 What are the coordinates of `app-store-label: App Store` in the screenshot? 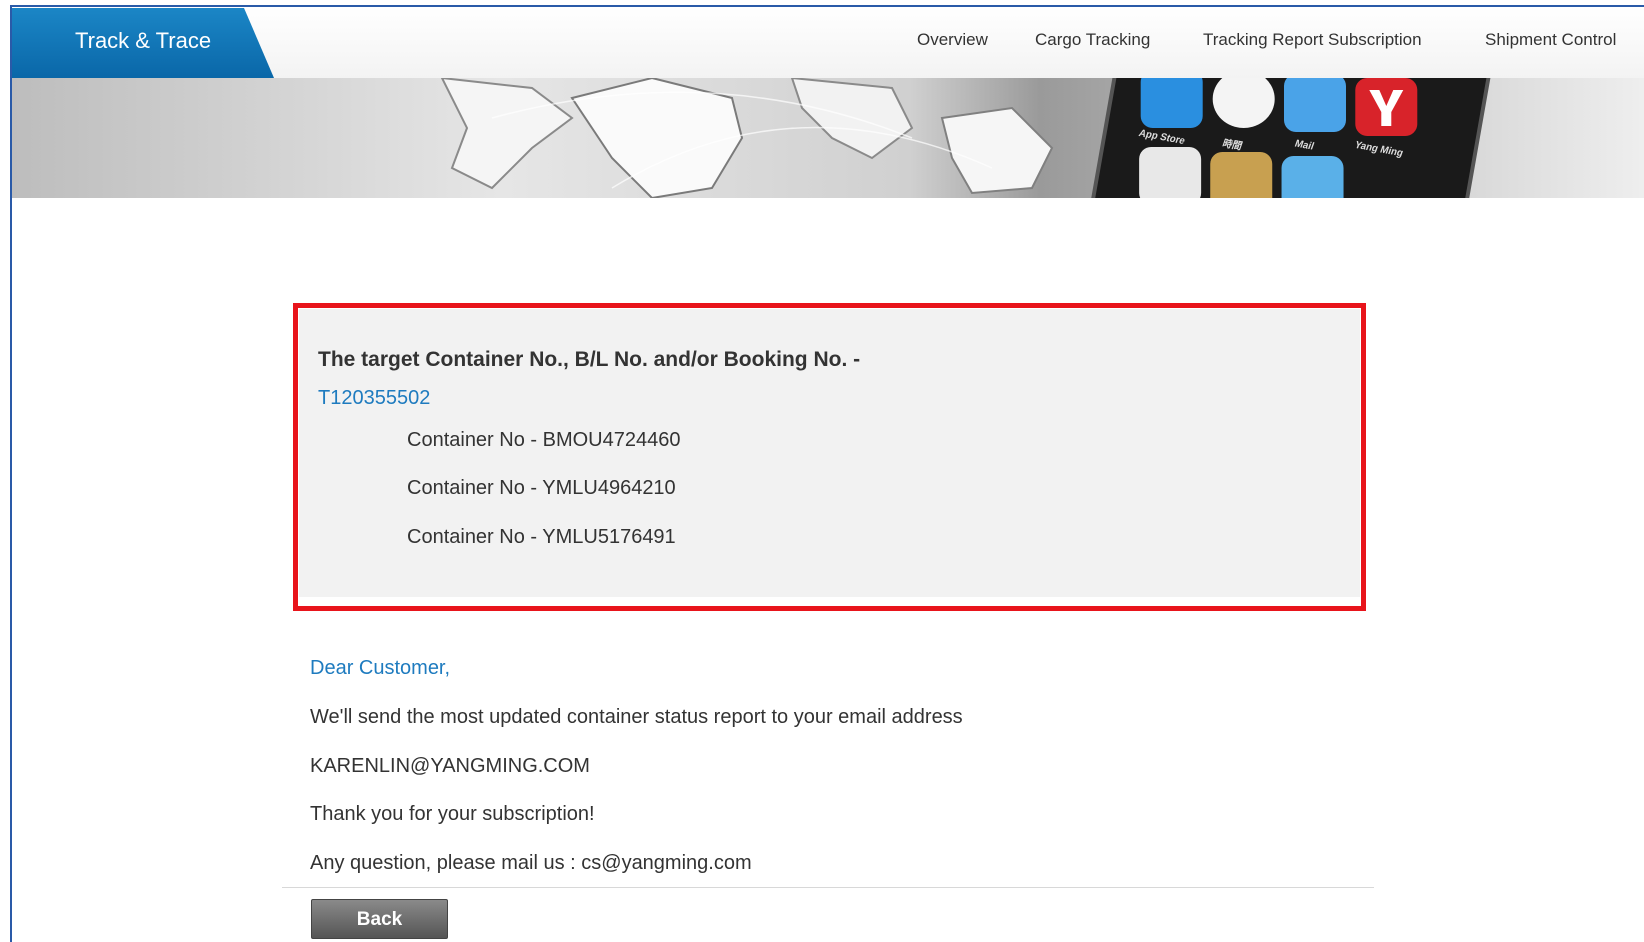 It's located at (1162, 137).